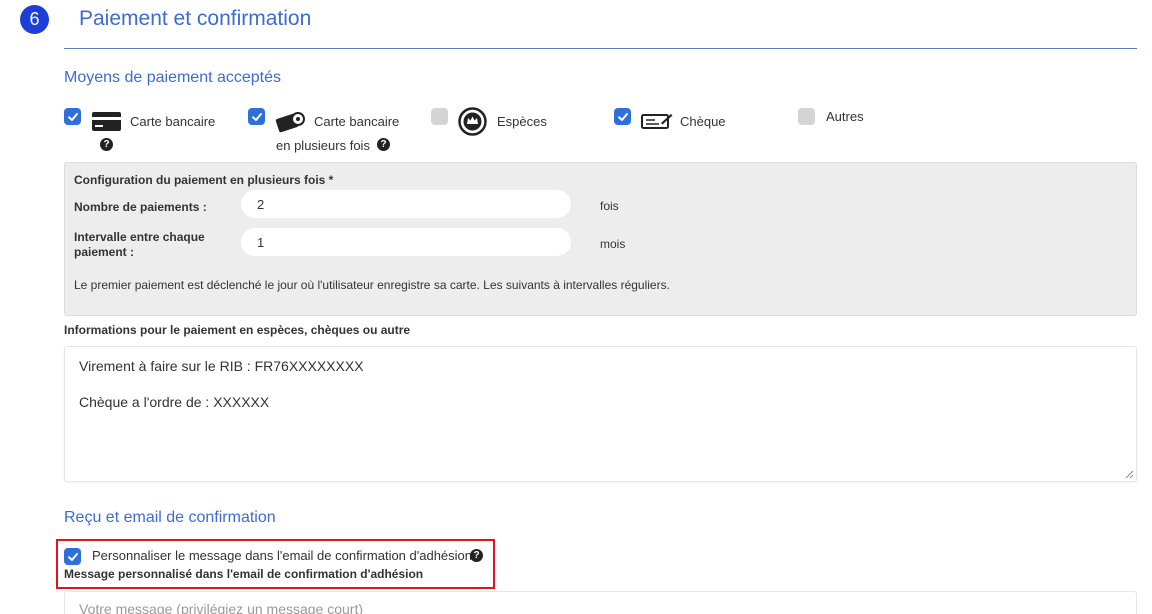 Image resolution: width=1152 pixels, height=614 pixels. I want to click on checkbox-carte-bancaire, so click(72, 116).